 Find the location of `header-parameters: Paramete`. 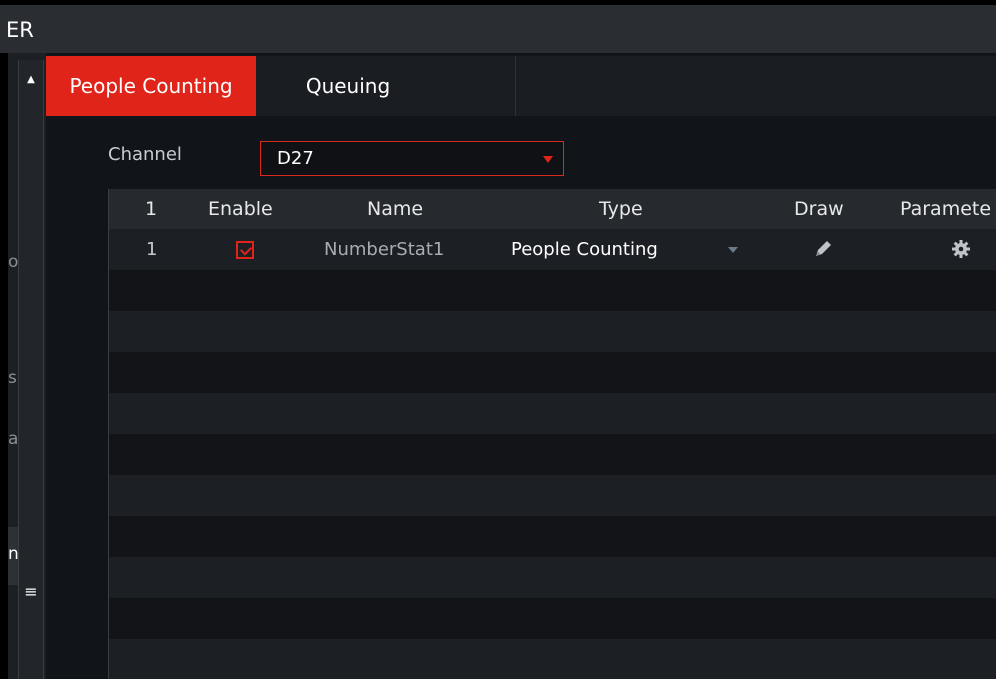

header-parameters: Paramete is located at coordinates (946, 209).